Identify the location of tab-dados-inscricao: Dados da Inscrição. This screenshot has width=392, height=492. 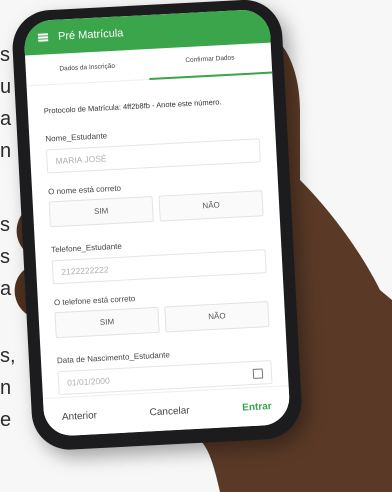
(87, 67).